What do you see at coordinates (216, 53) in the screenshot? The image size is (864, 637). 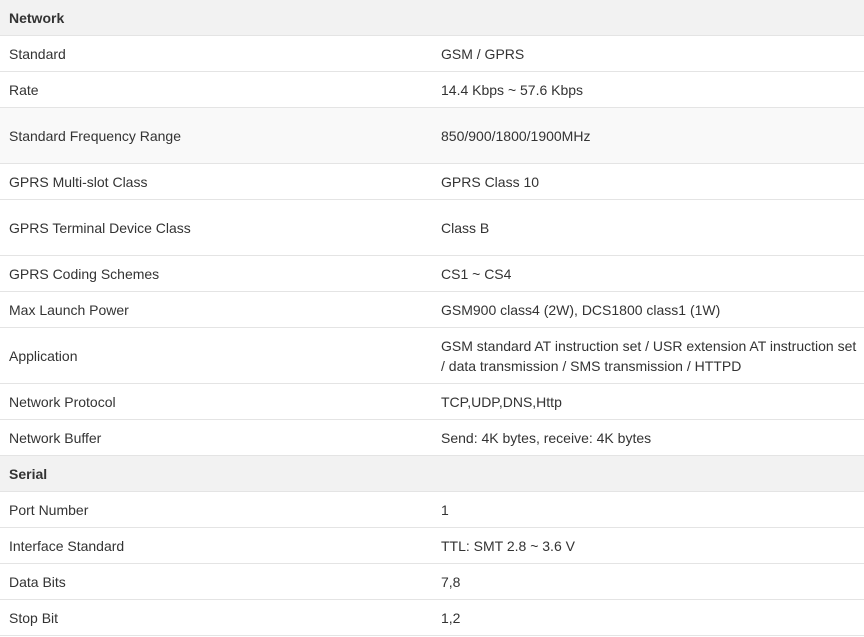 I see `spec-key: Standard` at bounding box center [216, 53].